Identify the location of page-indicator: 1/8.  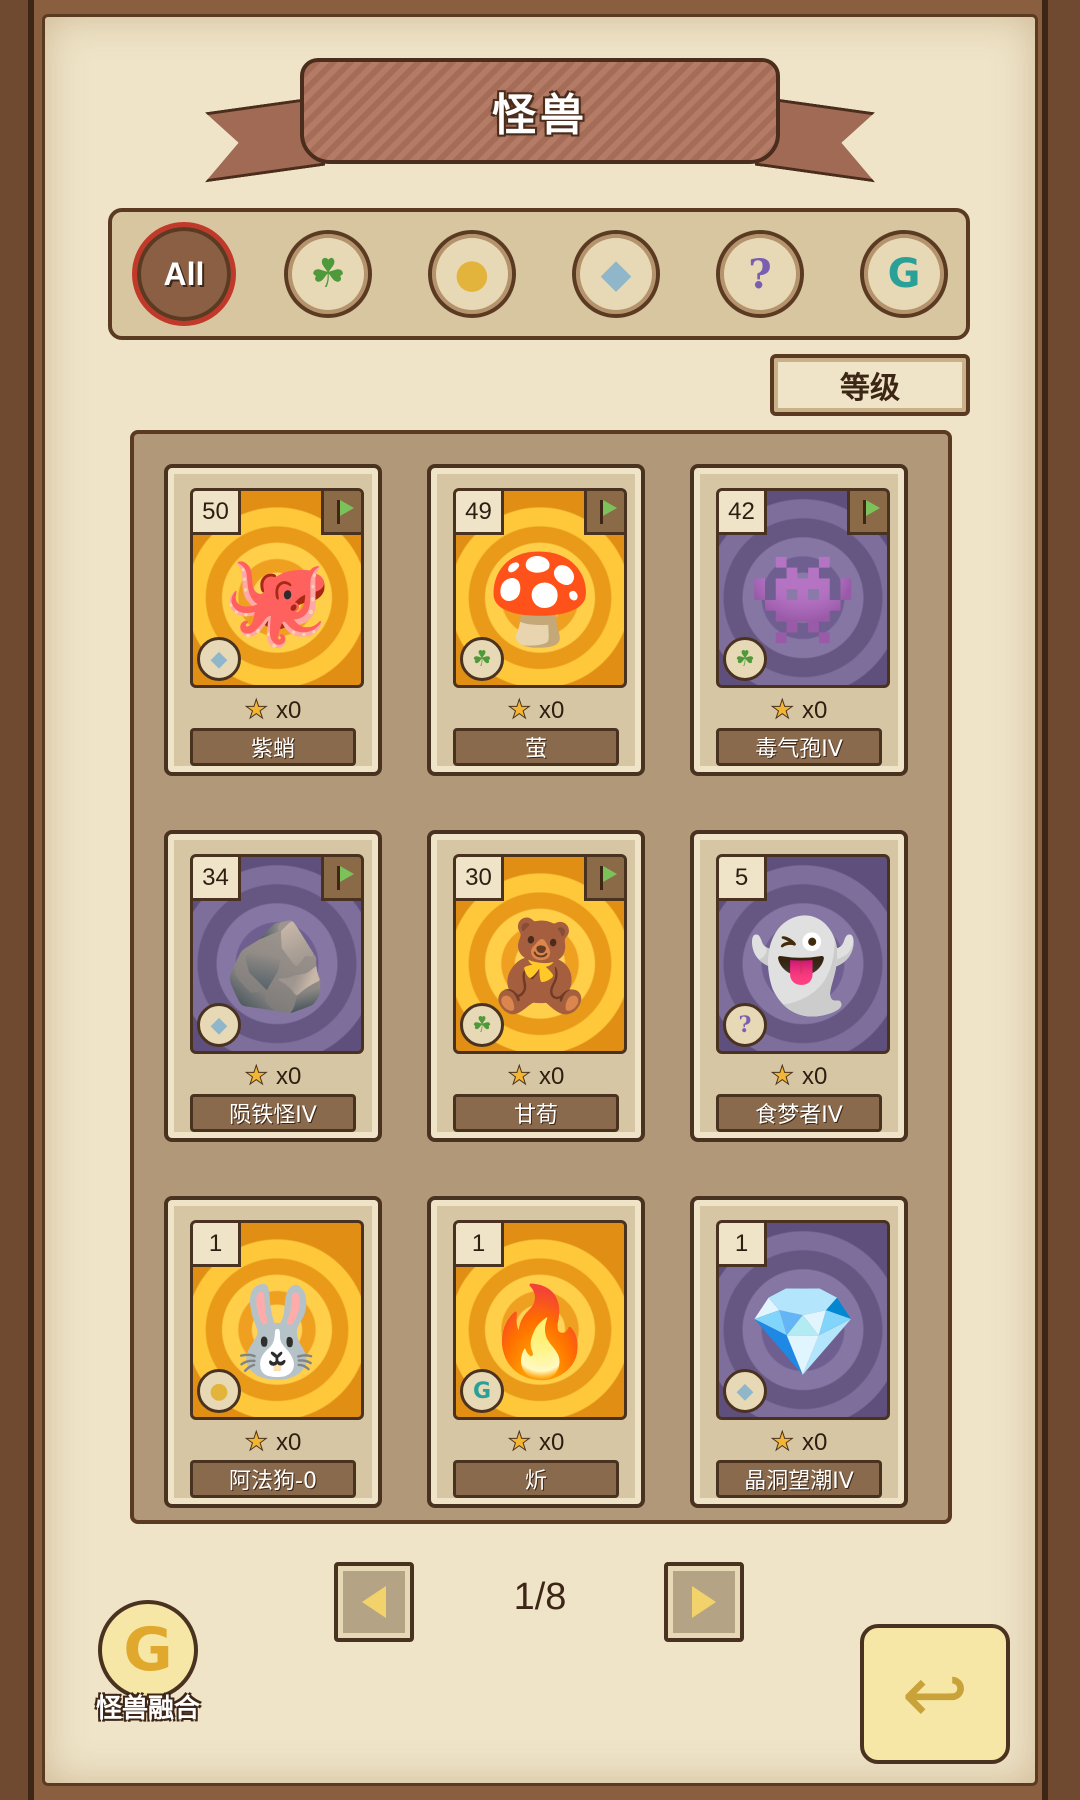
(540, 1597).